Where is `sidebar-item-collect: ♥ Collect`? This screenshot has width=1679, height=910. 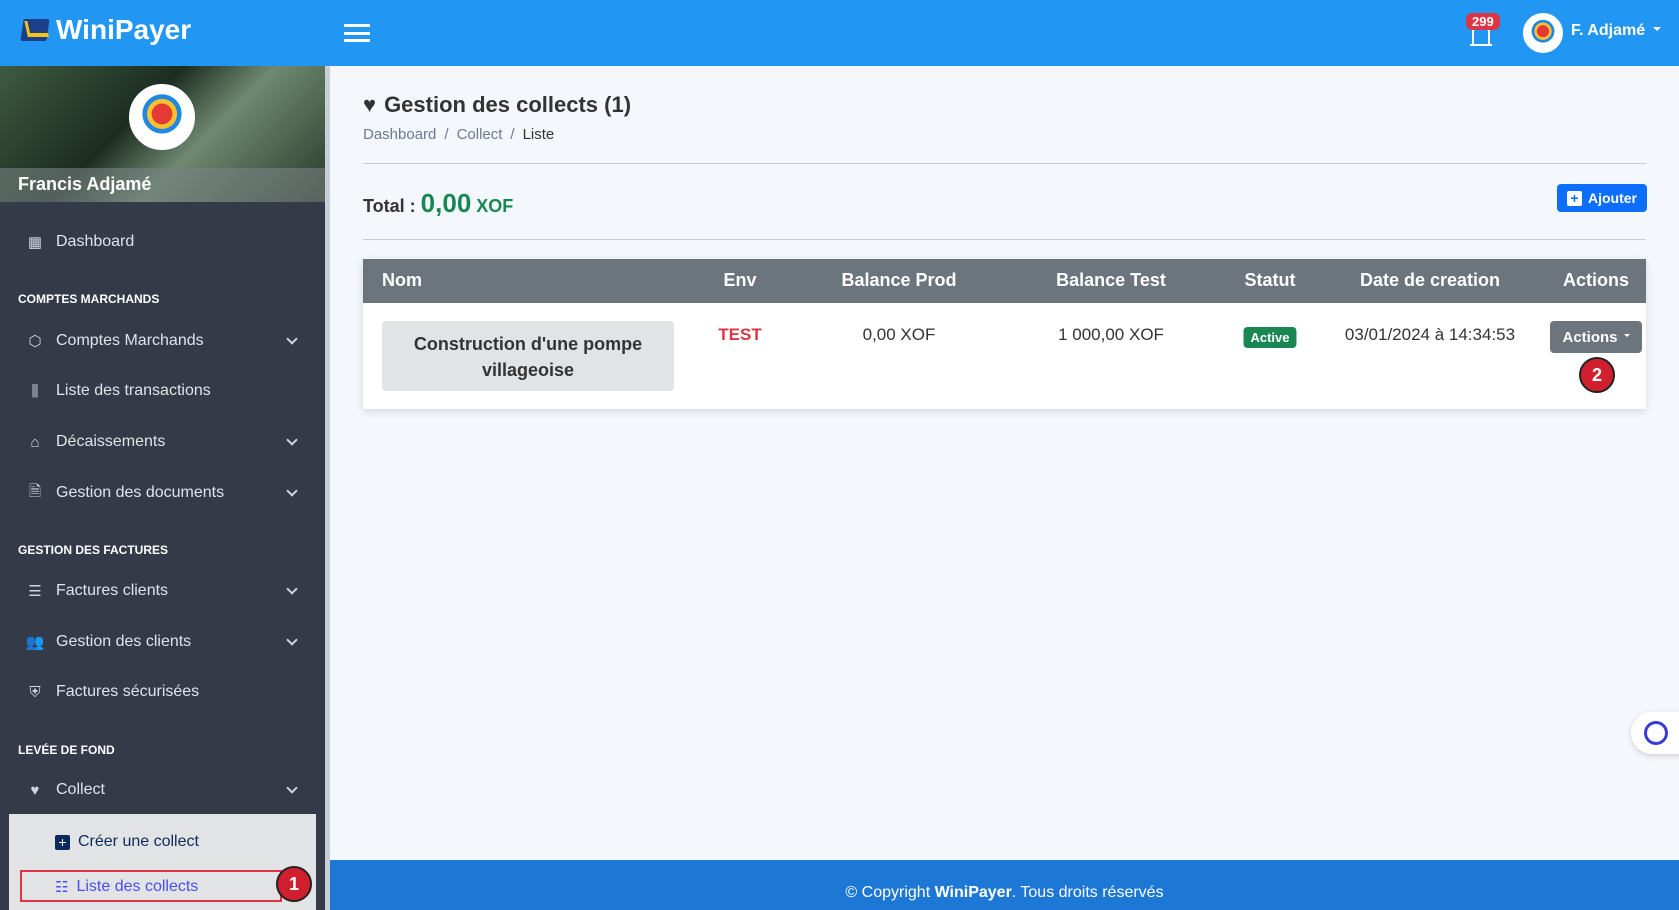 sidebar-item-collect: ♥ Collect is located at coordinates (162, 790).